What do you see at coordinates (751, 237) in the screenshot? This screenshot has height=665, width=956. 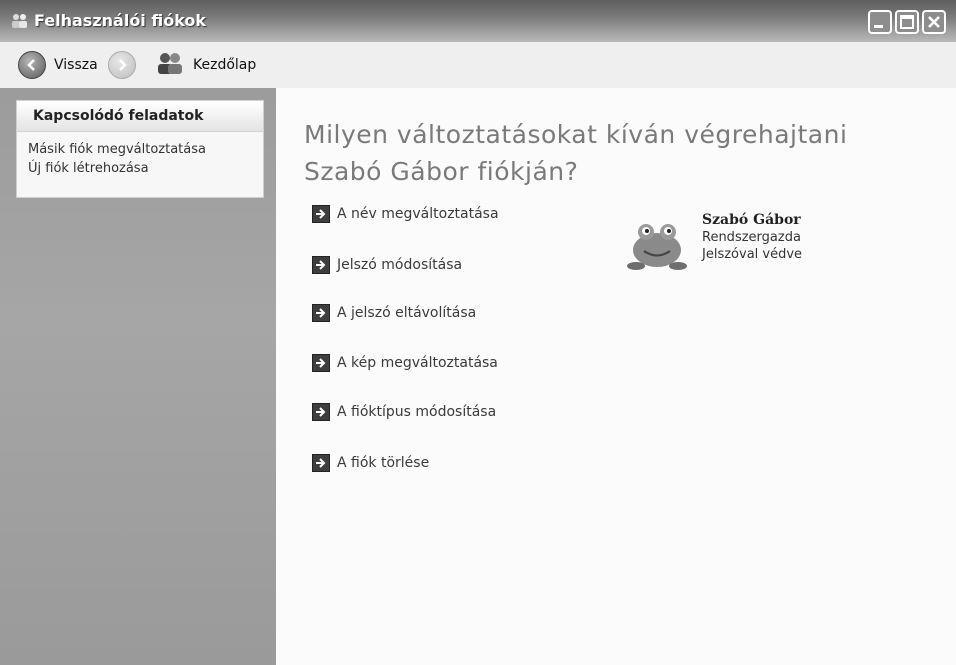 I see `account-role: Rendszergazda` at bounding box center [751, 237].